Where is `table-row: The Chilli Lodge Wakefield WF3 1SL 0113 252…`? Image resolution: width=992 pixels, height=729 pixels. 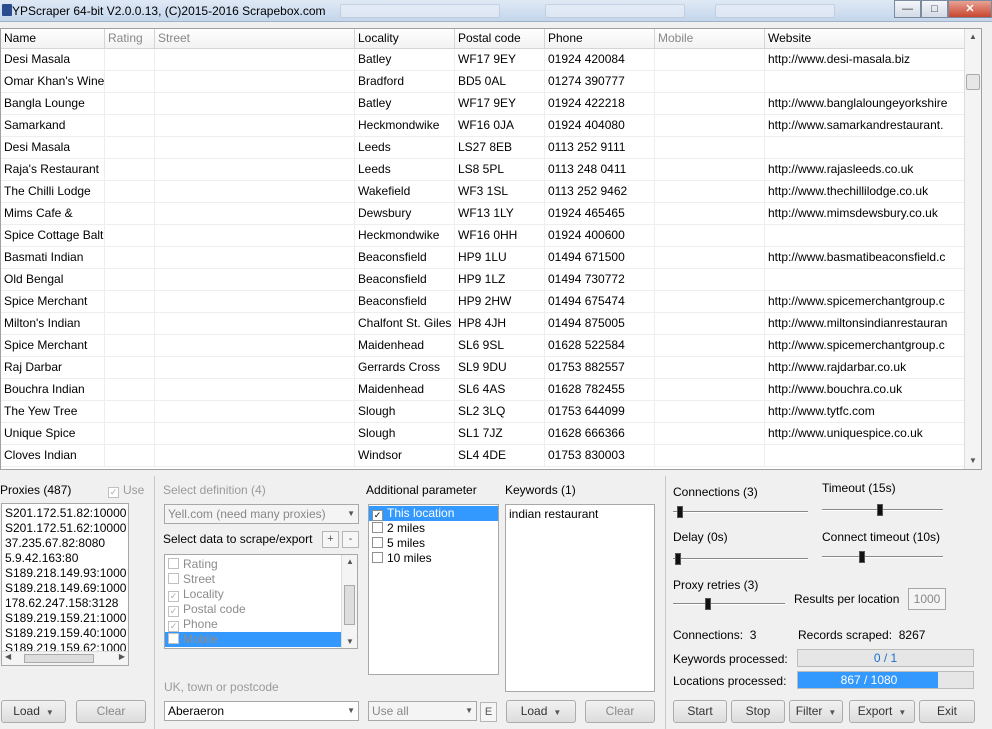
table-row: The Chilli Lodge Wakefield WF3 1SL 0113 252… is located at coordinates (491, 192).